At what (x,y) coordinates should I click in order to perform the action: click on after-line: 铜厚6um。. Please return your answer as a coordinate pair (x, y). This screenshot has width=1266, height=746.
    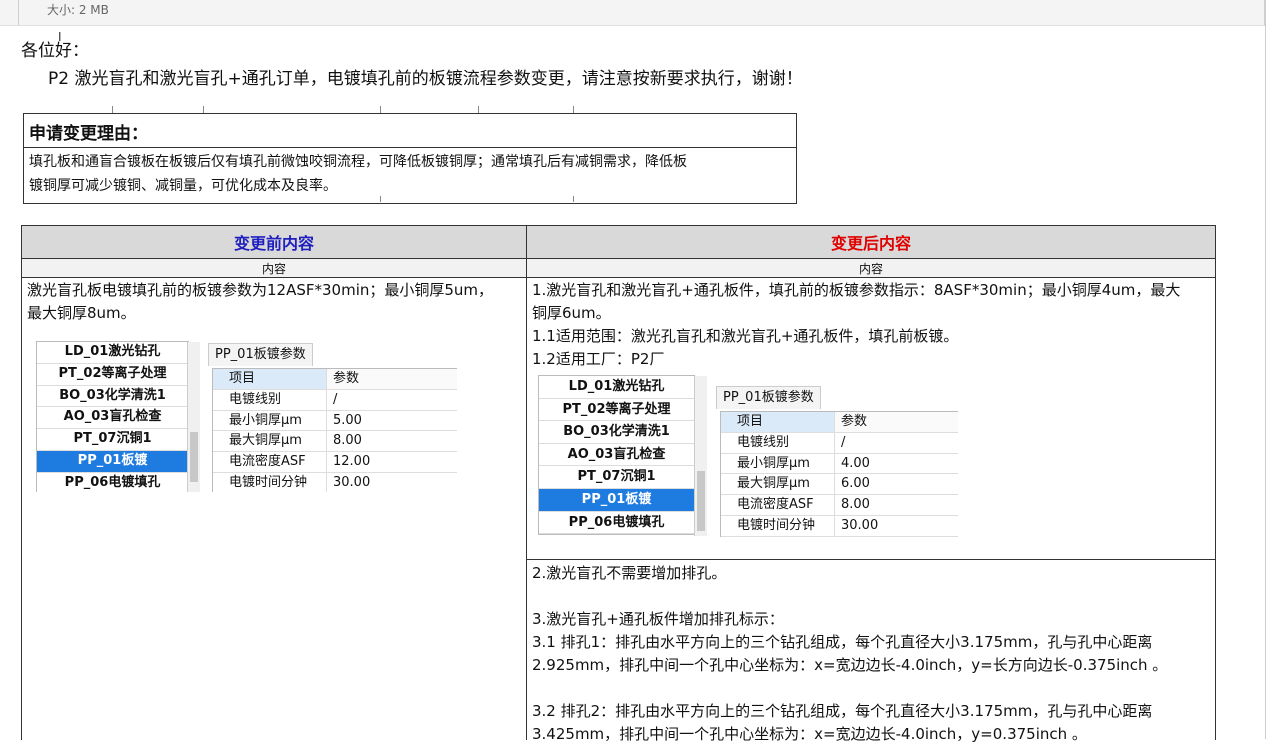
    Looking at the image, I should click on (571, 313).